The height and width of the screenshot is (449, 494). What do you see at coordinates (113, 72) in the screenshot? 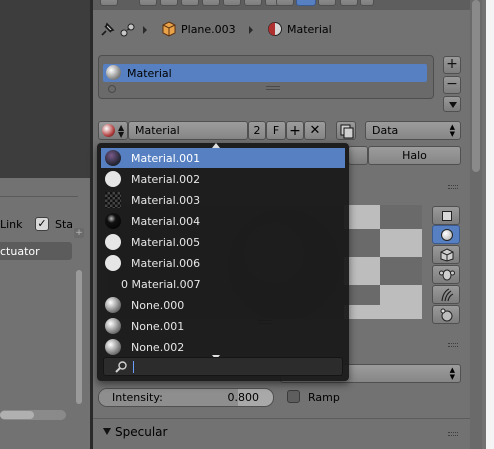
I see `material-slot-sphere-icon` at bounding box center [113, 72].